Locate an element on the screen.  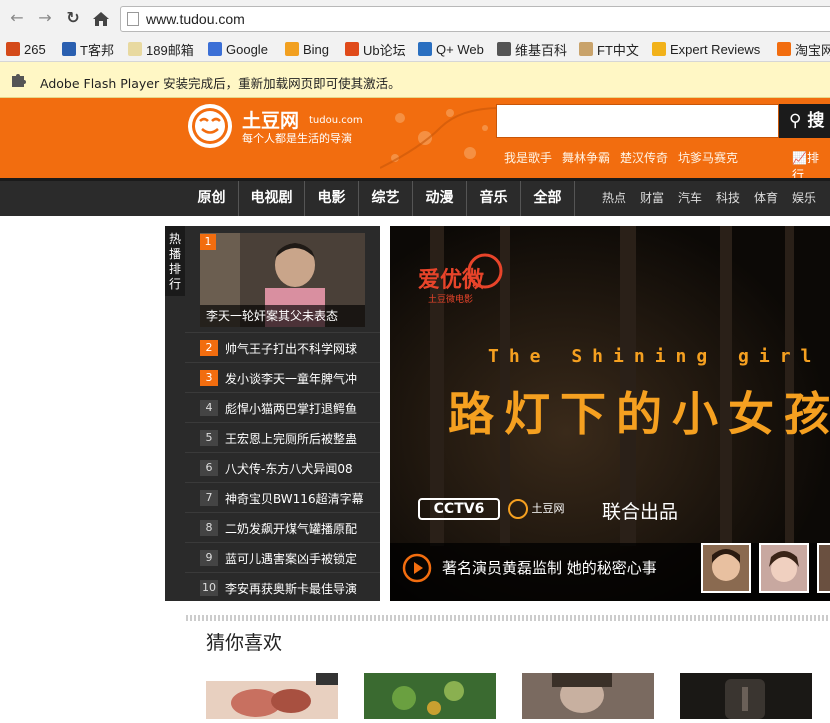
bookmark-label: 189邮箱 is located at coordinates (170, 50).